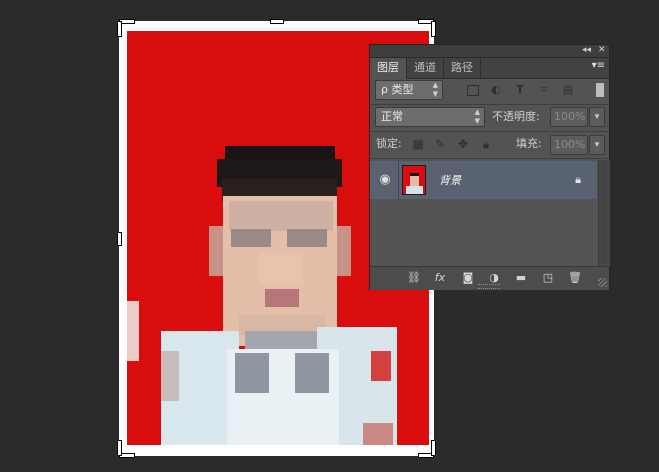 The width and height of the screenshot is (659, 472). Describe the element at coordinates (425, 68) in the screenshot. I see `tab-channels: 通道` at that location.